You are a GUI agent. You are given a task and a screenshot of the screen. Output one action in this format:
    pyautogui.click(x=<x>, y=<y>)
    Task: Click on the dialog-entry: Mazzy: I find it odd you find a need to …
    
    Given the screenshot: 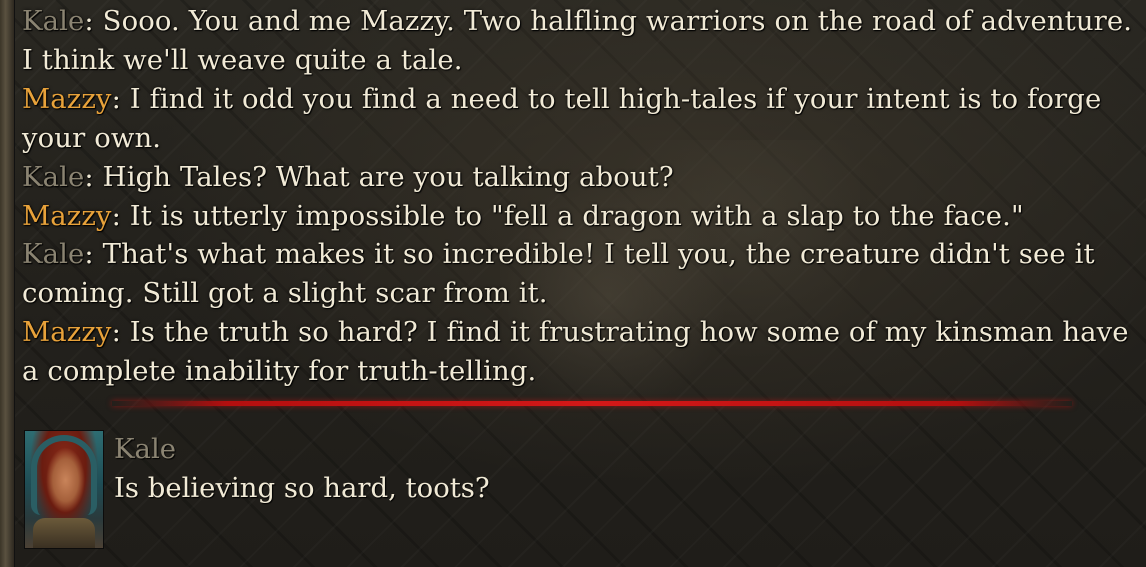 What is the action you would take?
    pyautogui.click(x=581, y=119)
    